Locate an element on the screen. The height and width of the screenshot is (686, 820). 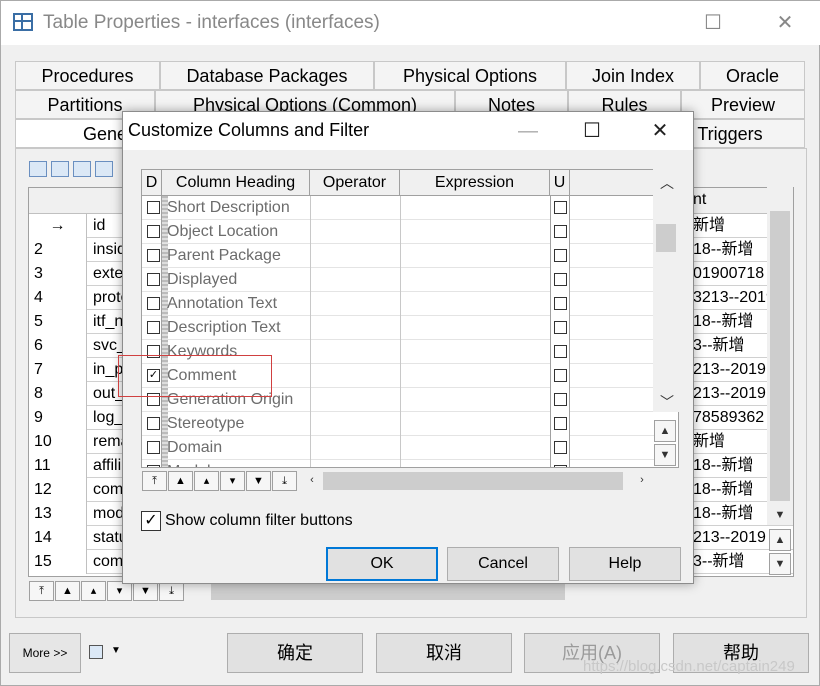
chevron-left-icon: ‹ is located at coordinates (312, 481).